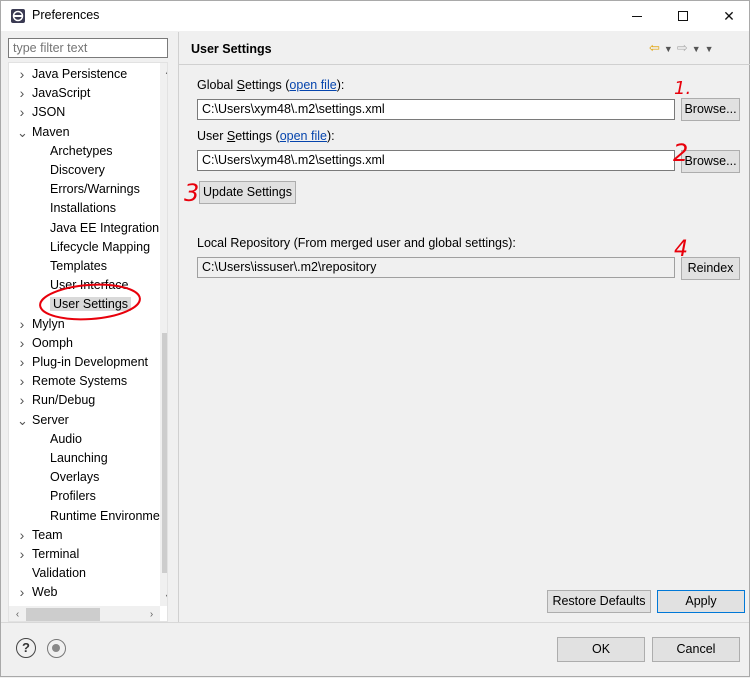 Image resolution: width=750 pixels, height=678 pixels. I want to click on maximize-button, so click(683, 16).